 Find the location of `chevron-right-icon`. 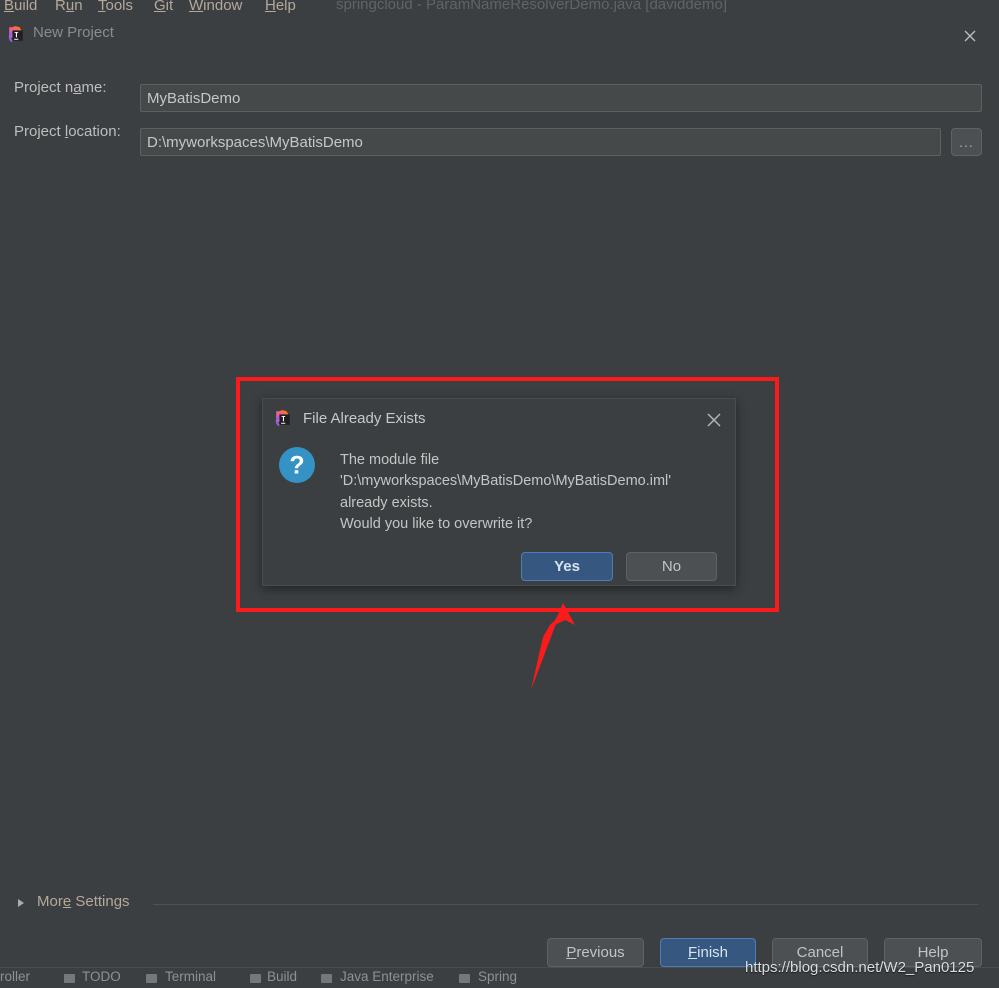

chevron-right-icon is located at coordinates (21, 903).